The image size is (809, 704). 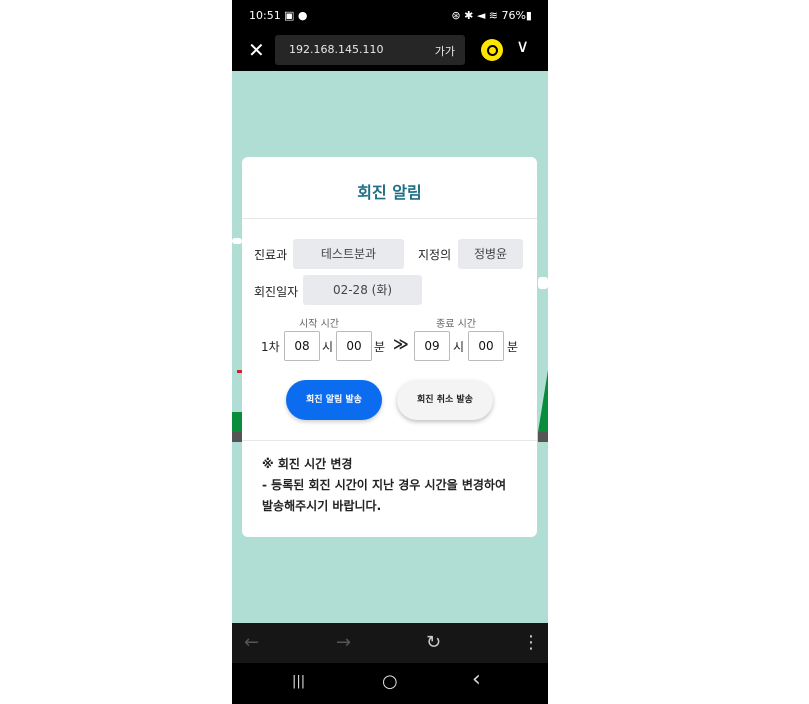 What do you see at coordinates (256, 50) in the screenshot?
I see `close-icon: ✕` at bounding box center [256, 50].